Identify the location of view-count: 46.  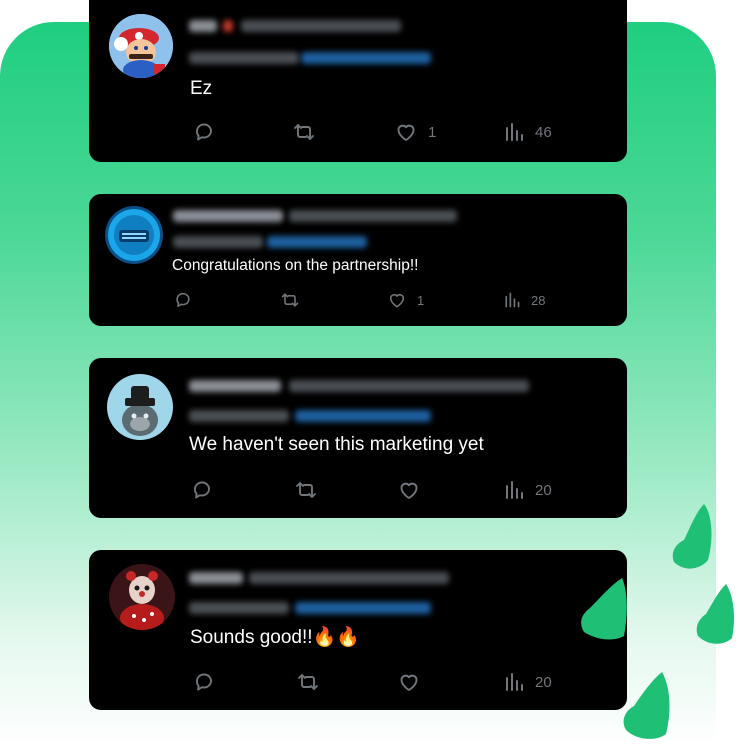
(543, 132).